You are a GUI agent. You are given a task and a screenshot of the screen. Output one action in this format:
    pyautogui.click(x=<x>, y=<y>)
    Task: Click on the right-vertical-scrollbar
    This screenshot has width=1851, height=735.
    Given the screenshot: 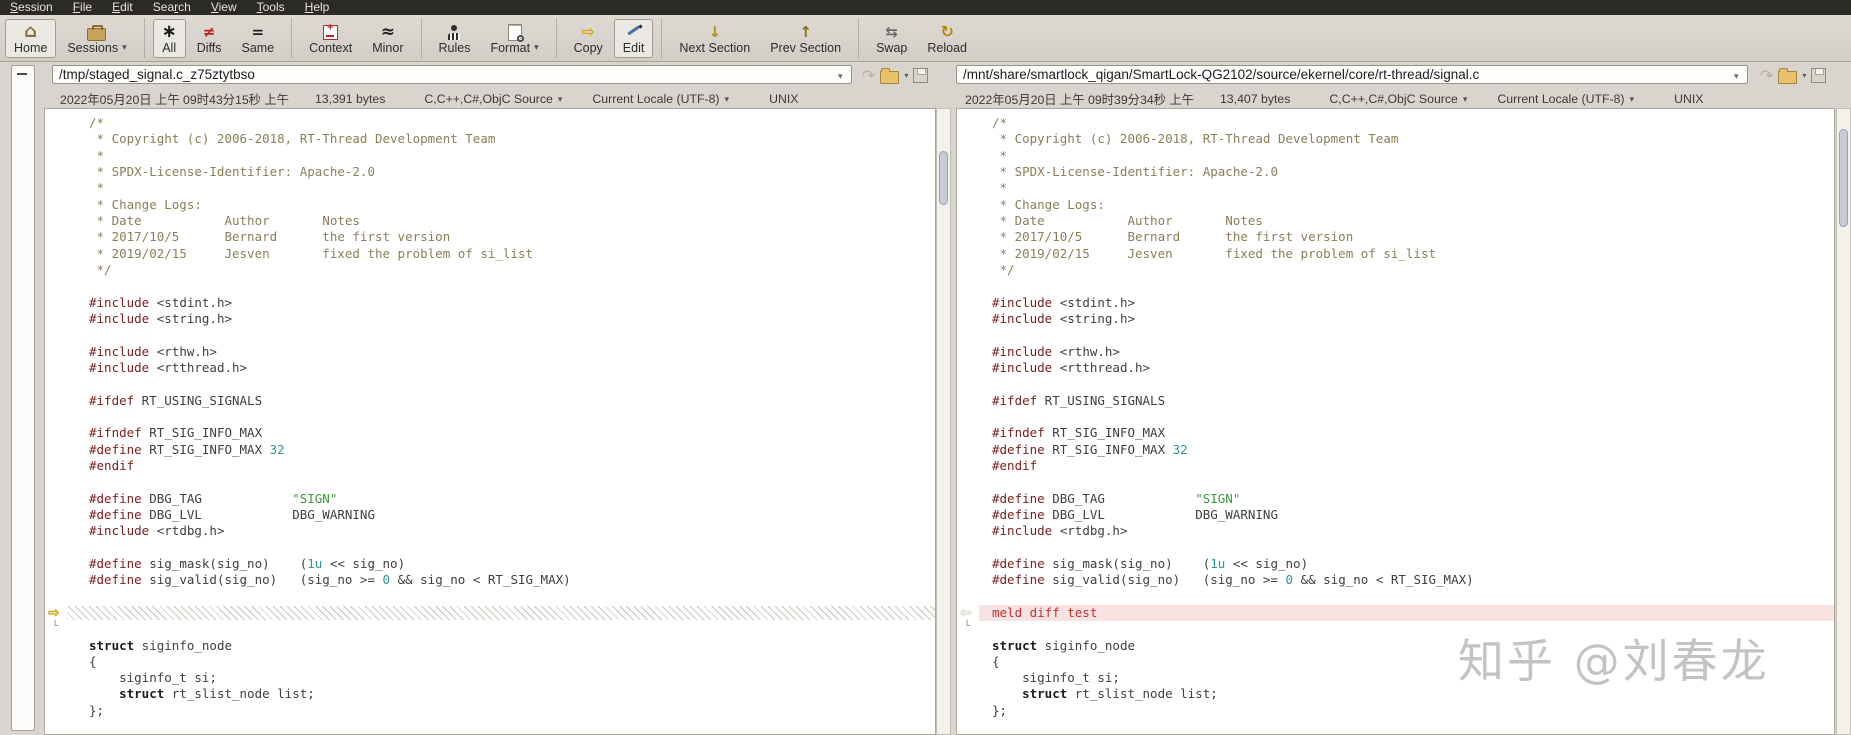 What is the action you would take?
    pyautogui.click(x=1843, y=421)
    